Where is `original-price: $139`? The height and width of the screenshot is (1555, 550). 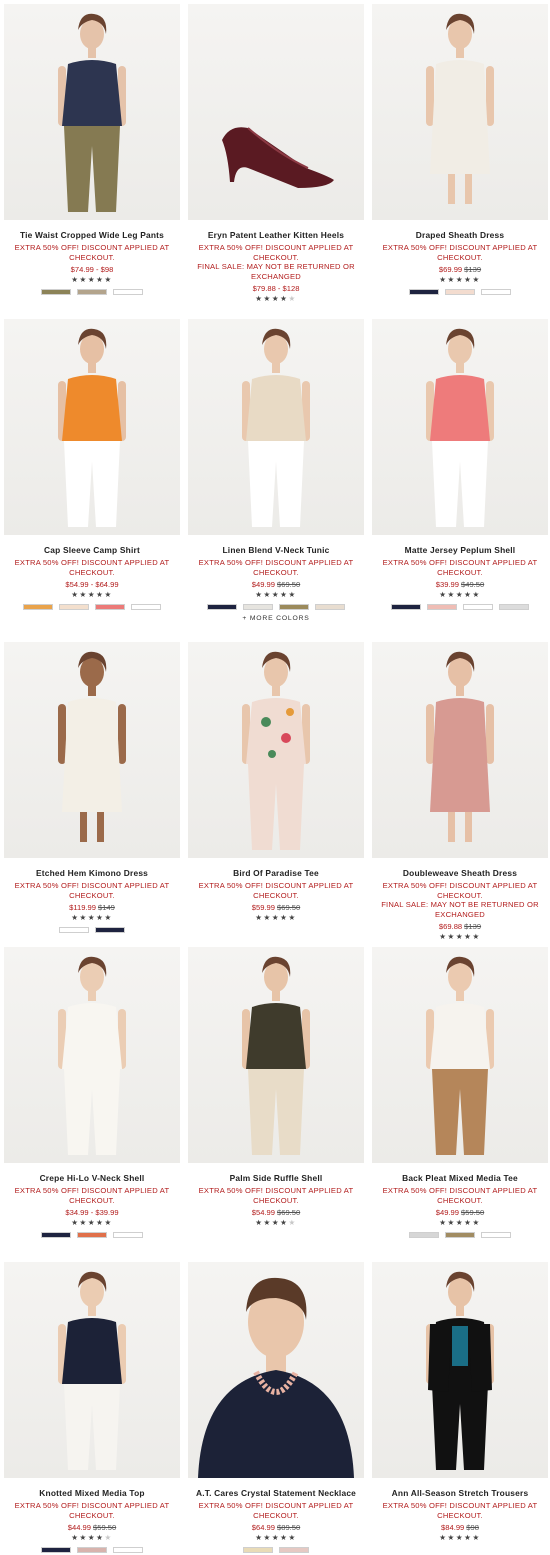
original-price: $139 is located at coordinates (473, 927).